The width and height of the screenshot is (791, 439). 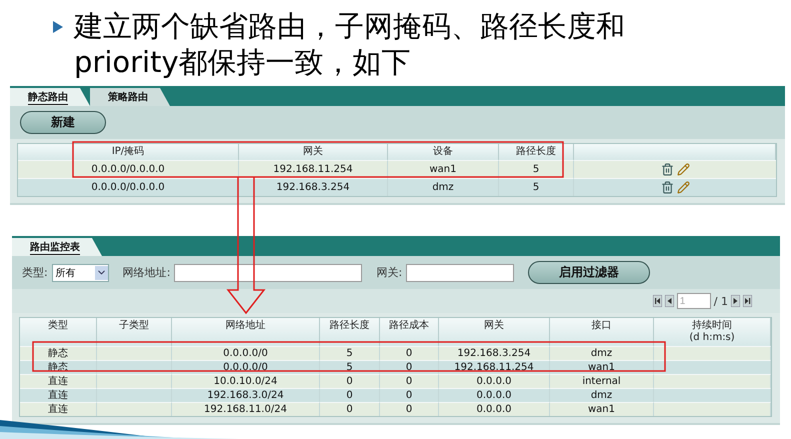 What do you see at coordinates (443, 152) in the screenshot?
I see `column-header: 设备` at bounding box center [443, 152].